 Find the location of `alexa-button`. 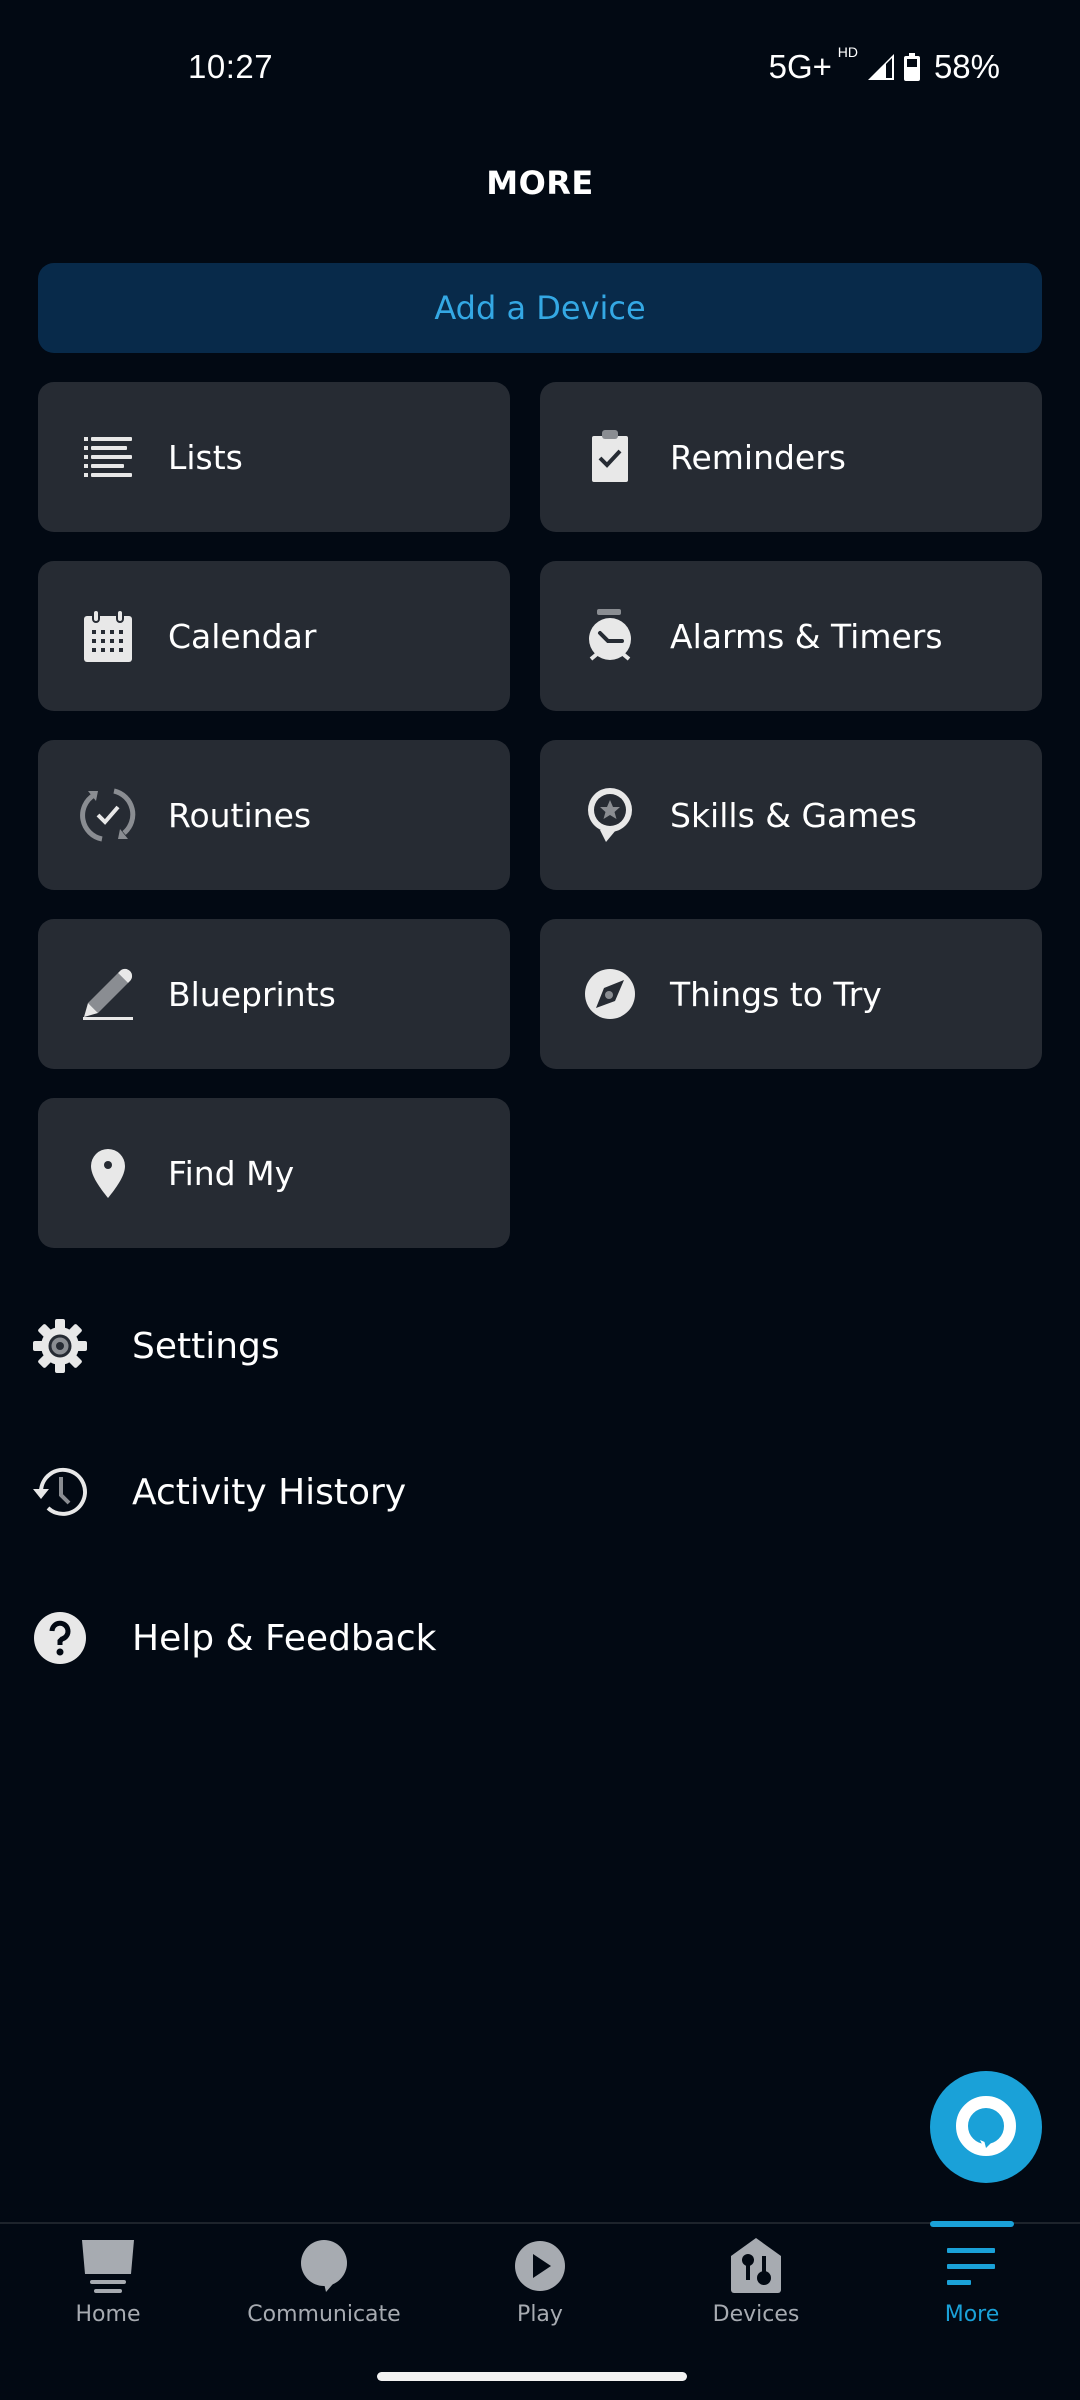

alexa-button is located at coordinates (986, 2127).